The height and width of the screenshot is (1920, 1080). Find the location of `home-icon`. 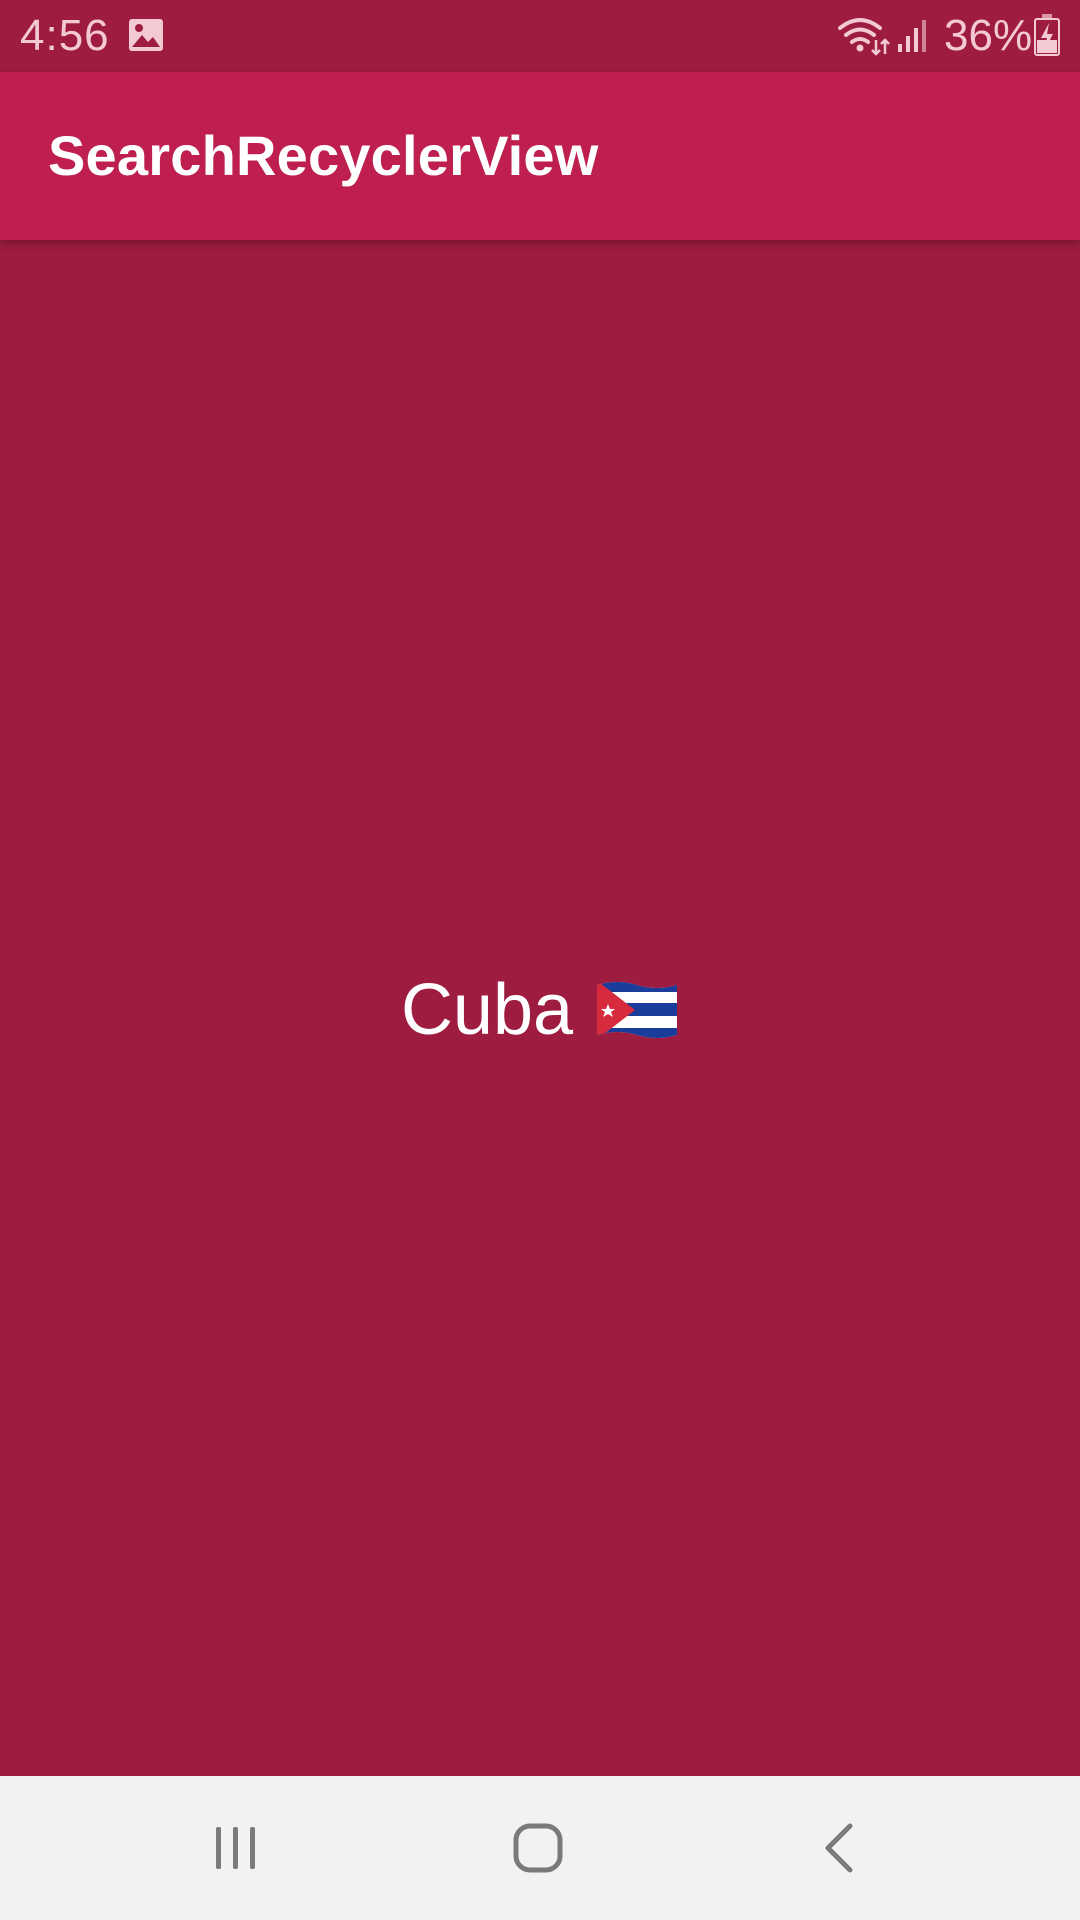

home-icon is located at coordinates (538, 1848).